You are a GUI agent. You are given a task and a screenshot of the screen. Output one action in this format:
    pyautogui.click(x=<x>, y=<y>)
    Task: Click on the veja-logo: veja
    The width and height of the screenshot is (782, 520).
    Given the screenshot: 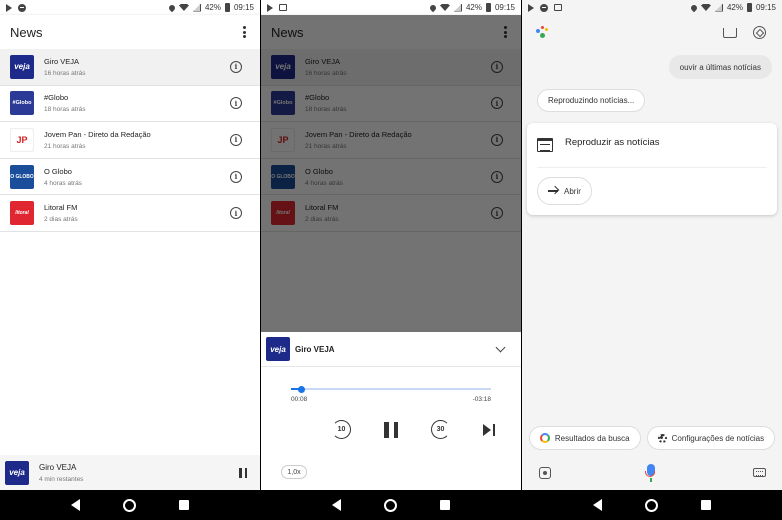 What is the action you would take?
    pyautogui.click(x=278, y=349)
    